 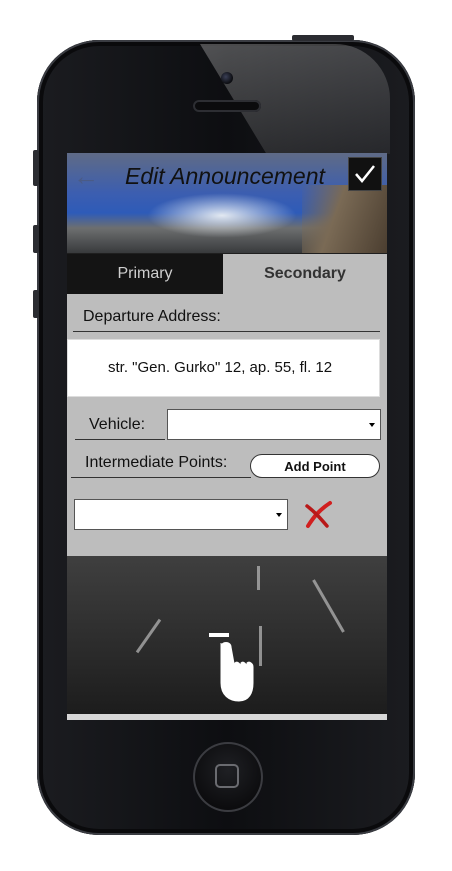 I want to click on intermediate-point-select, so click(x=181, y=514).